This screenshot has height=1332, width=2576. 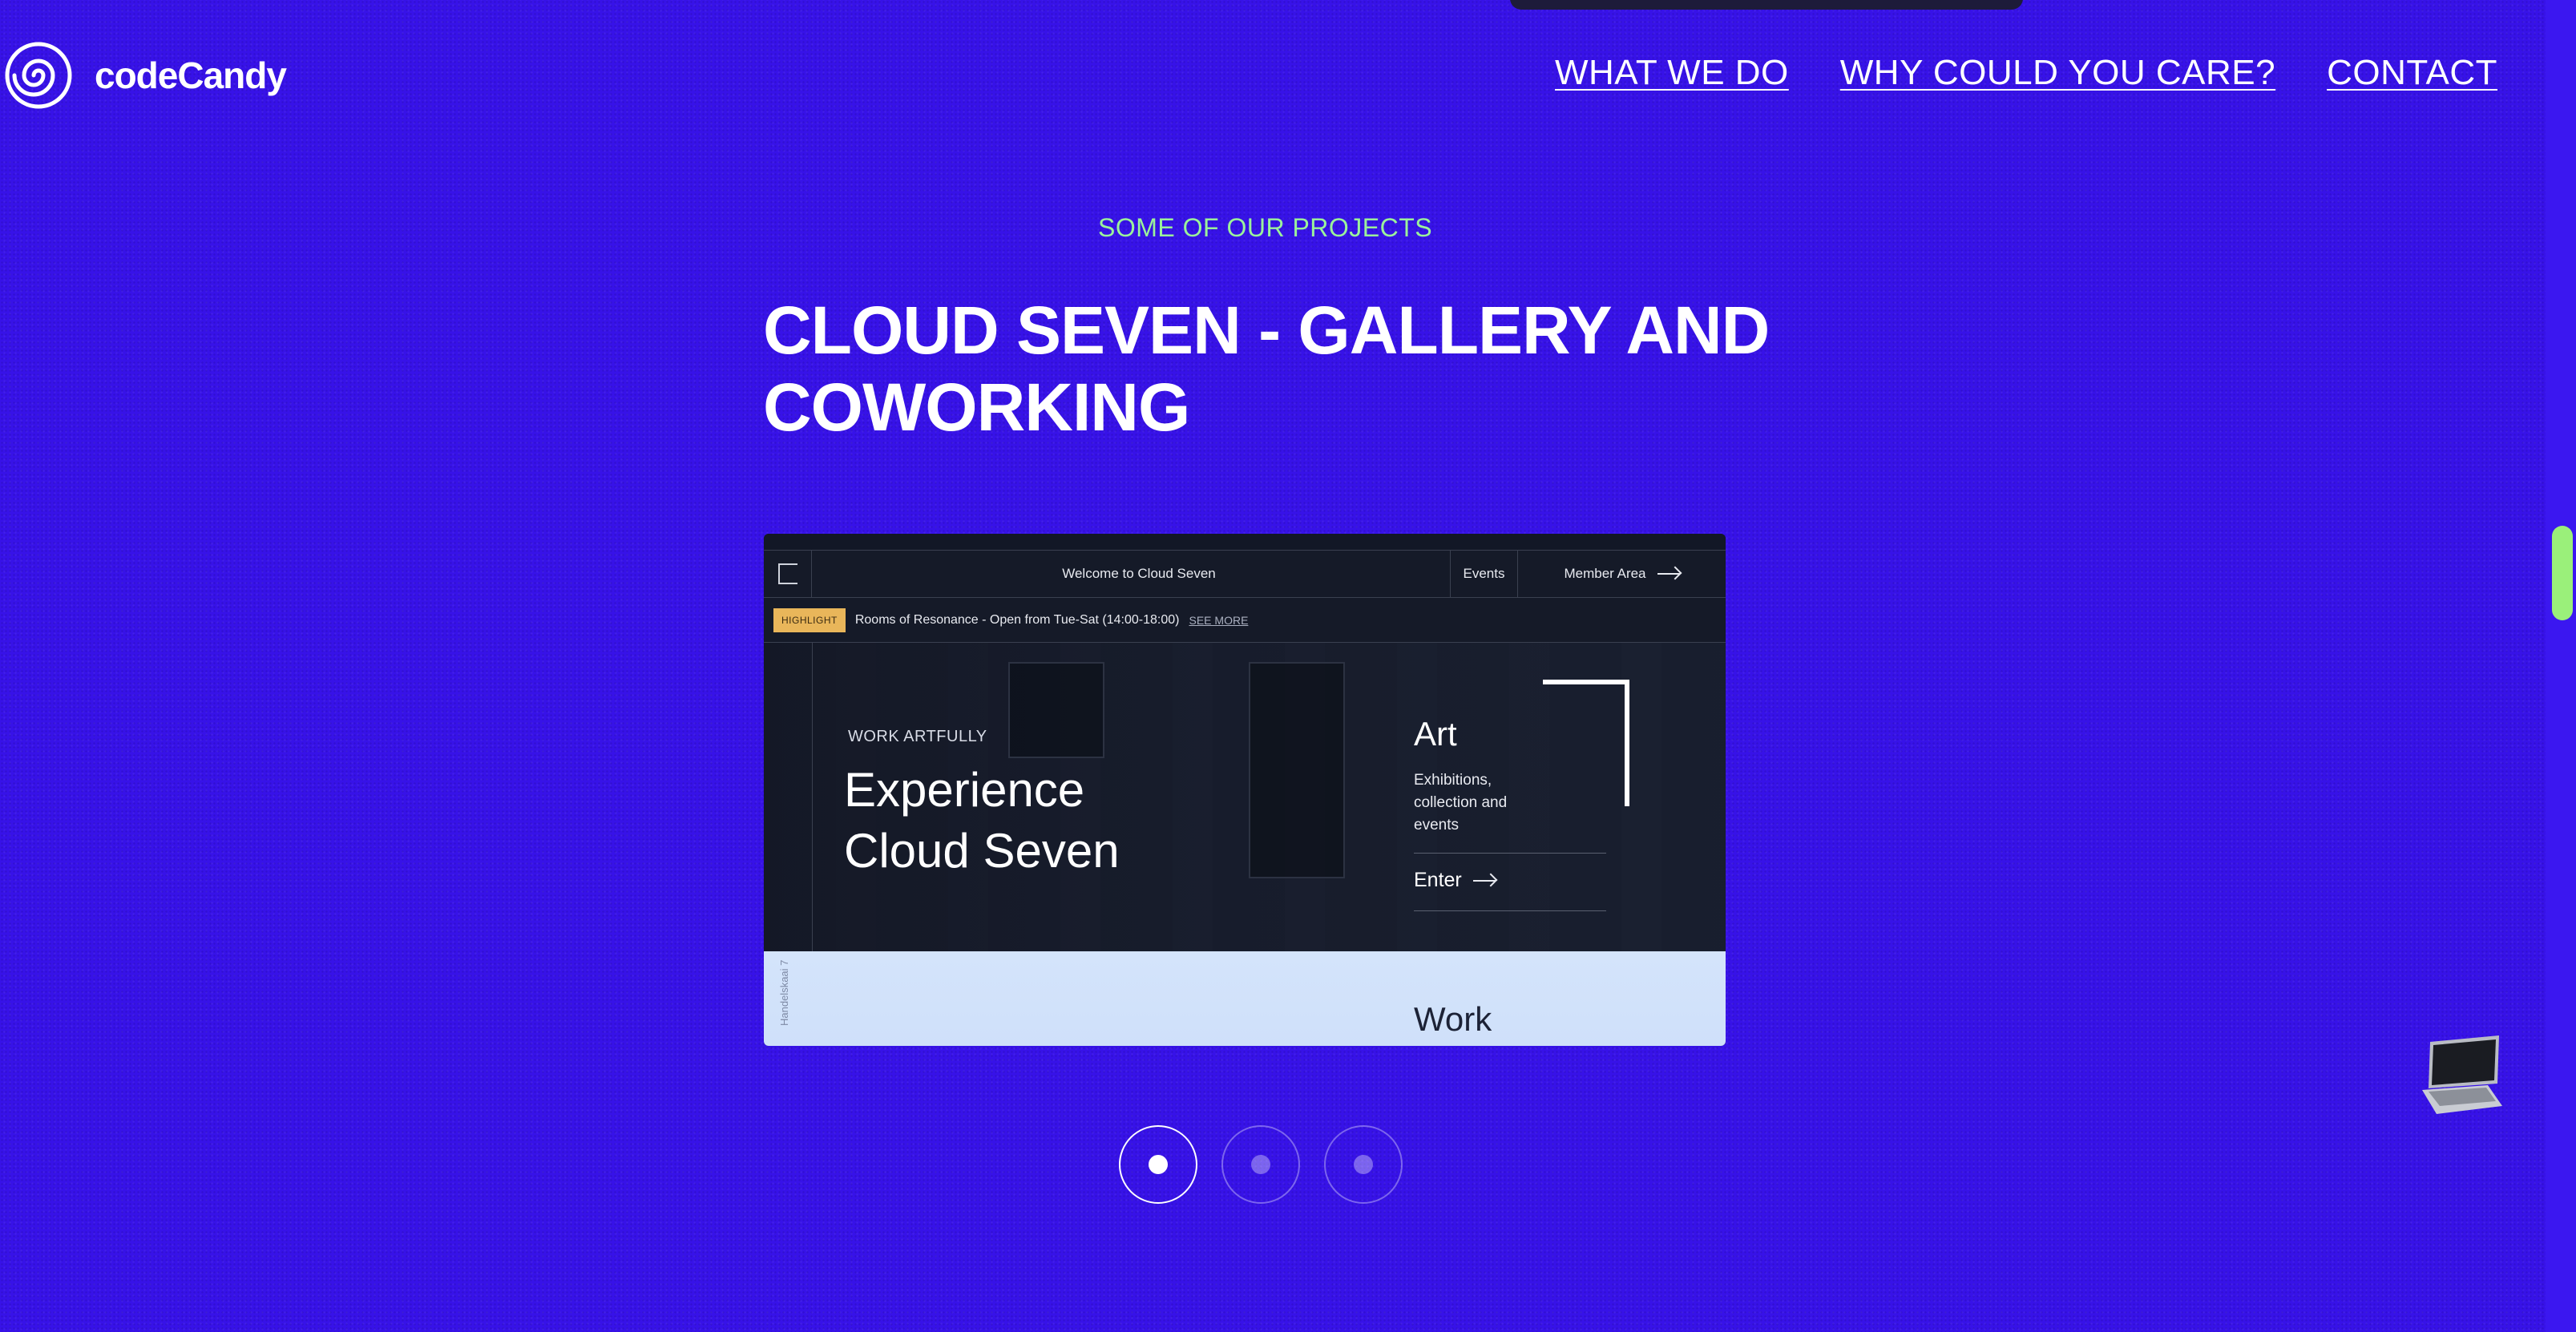 I want to click on preview-events-link: Events, so click(x=1484, y=574).